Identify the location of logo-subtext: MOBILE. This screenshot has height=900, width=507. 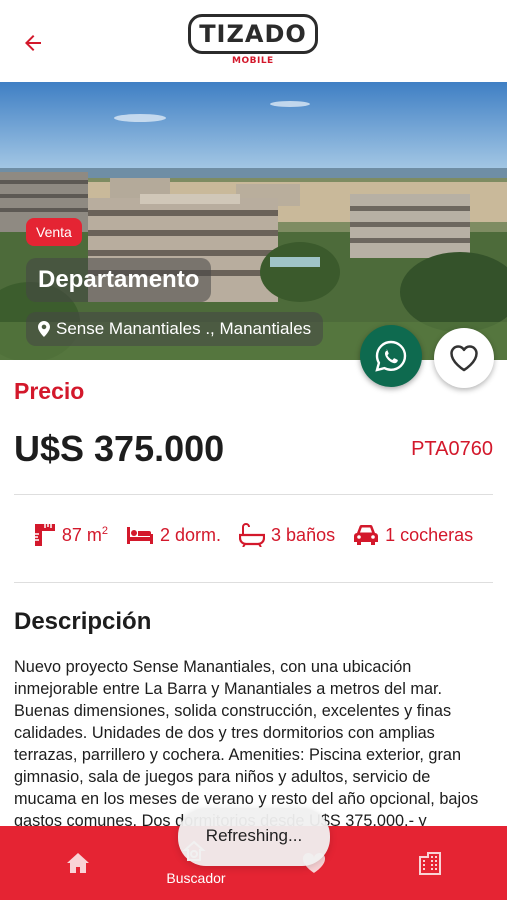
(253, 61).